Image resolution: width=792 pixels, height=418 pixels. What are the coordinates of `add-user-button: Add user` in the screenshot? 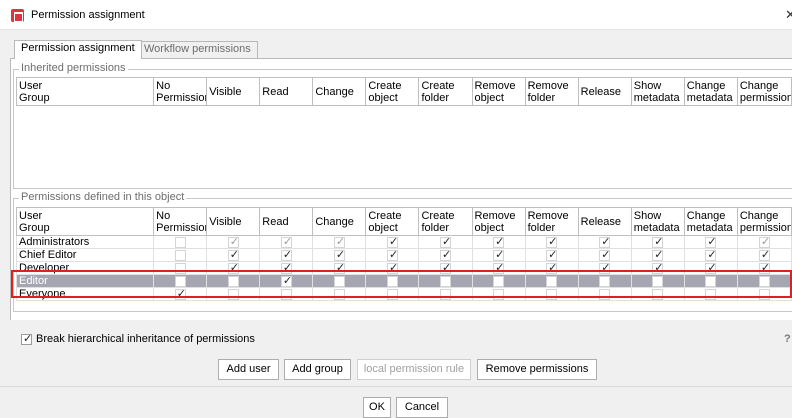 It's located at (248, 369).